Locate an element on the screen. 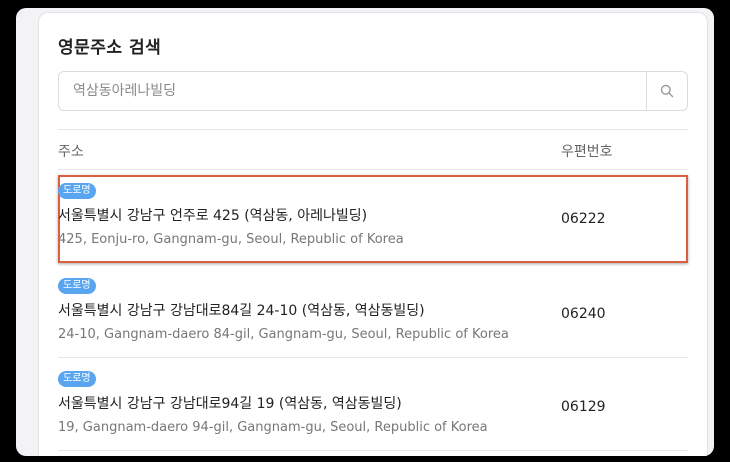 This screenshot has width=730, height=462. search-box is located at coordinates (373, 91).